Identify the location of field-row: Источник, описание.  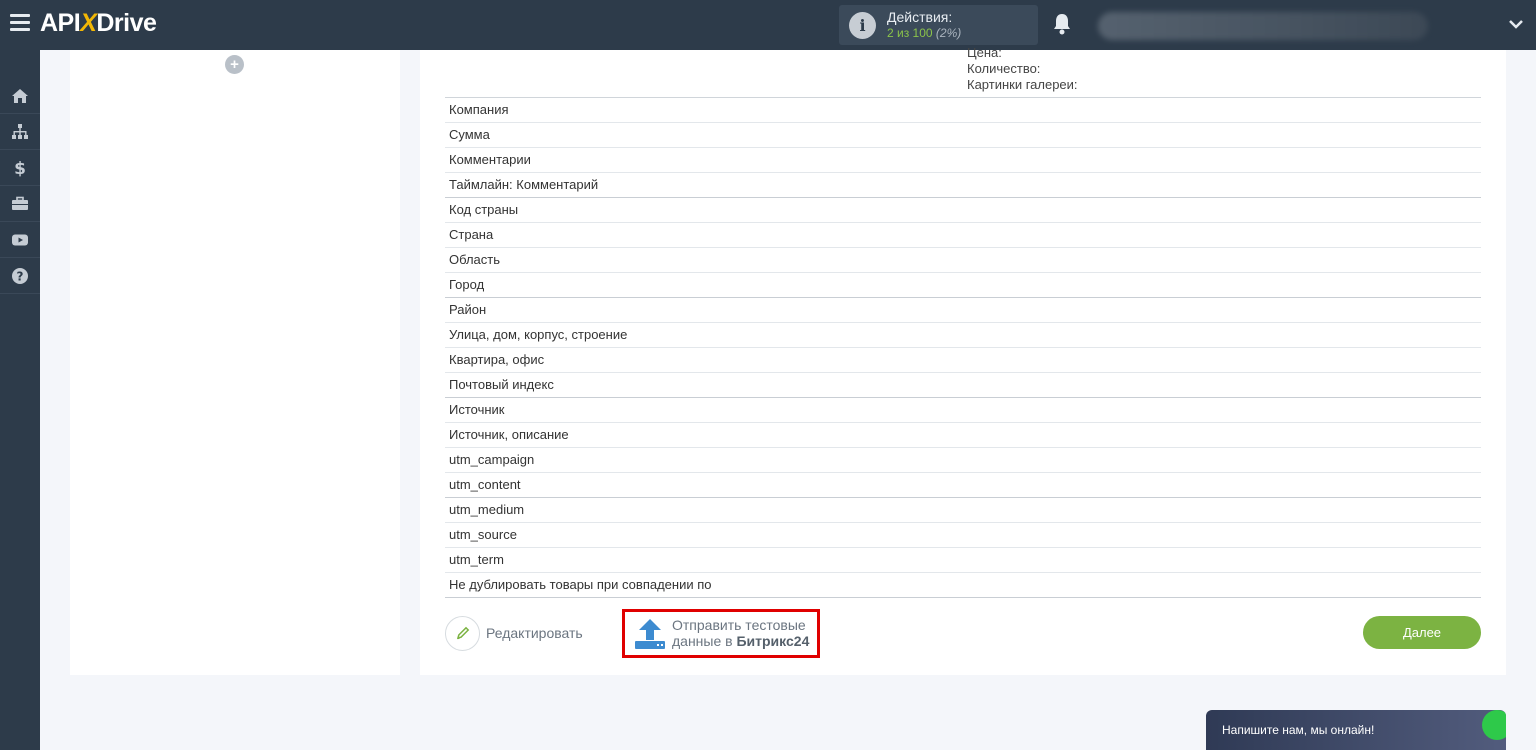
(963, 435).